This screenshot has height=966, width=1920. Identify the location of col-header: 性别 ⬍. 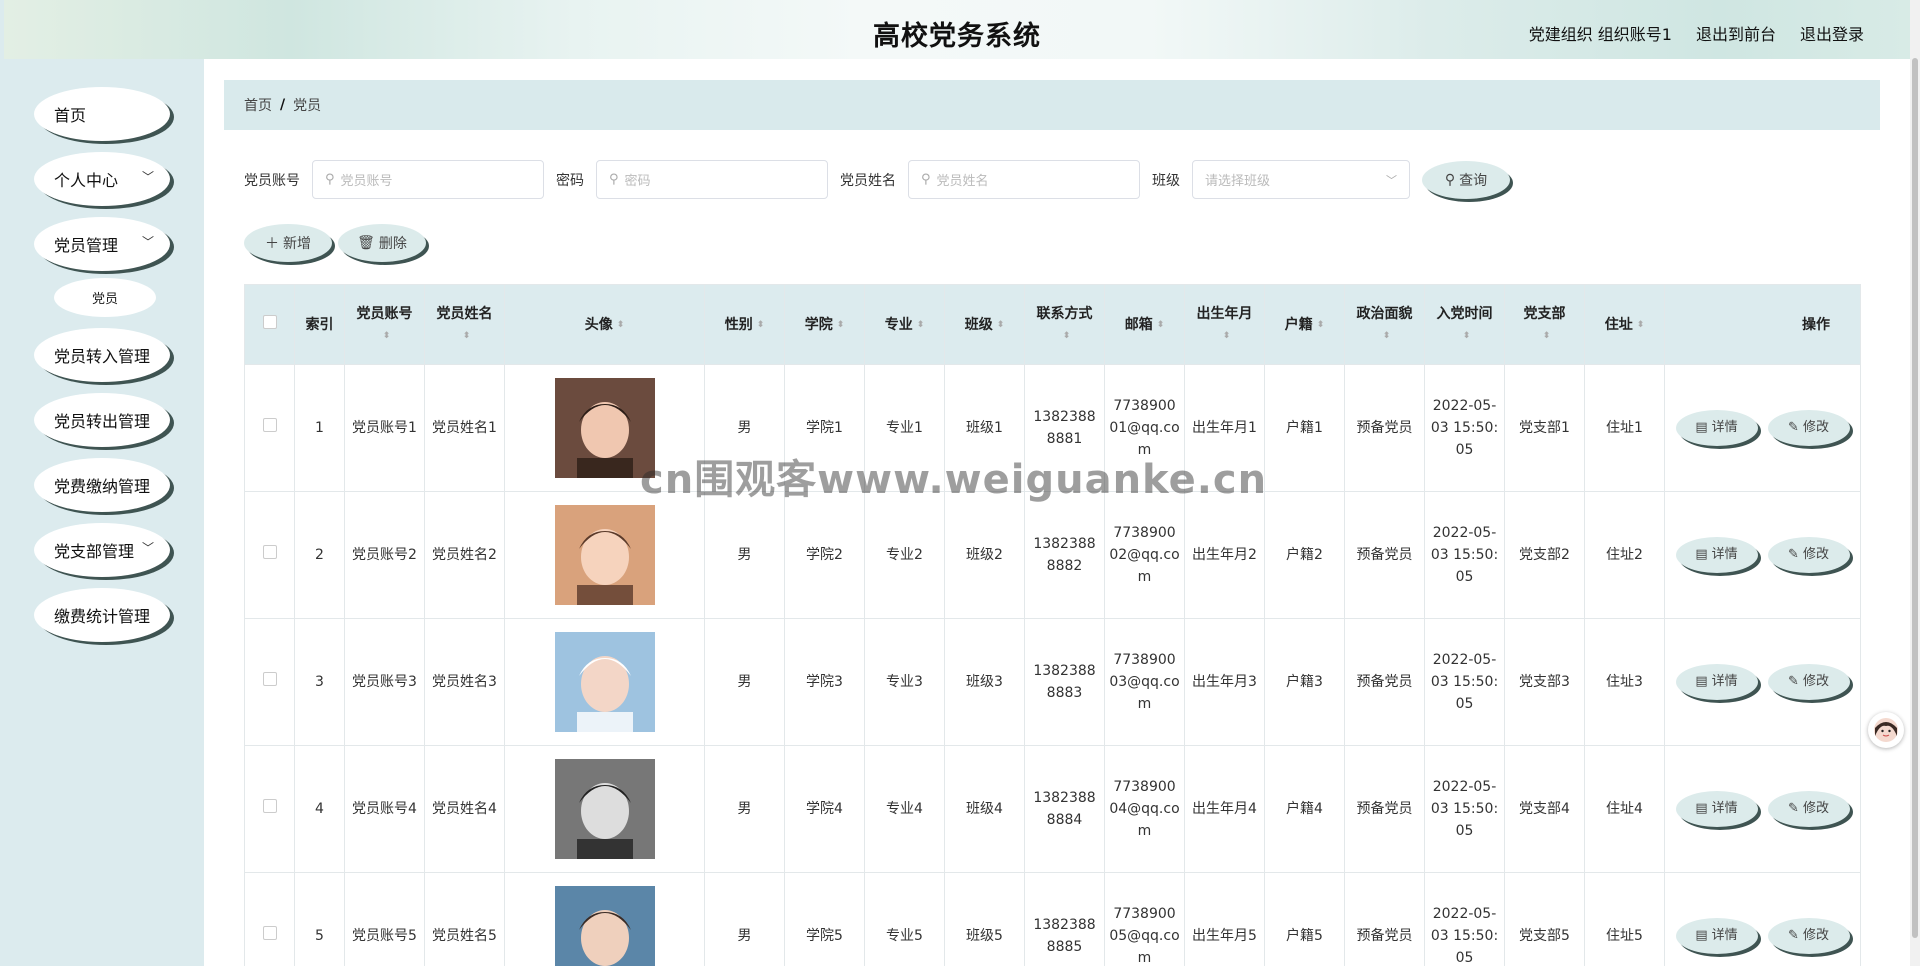
(744, 324).